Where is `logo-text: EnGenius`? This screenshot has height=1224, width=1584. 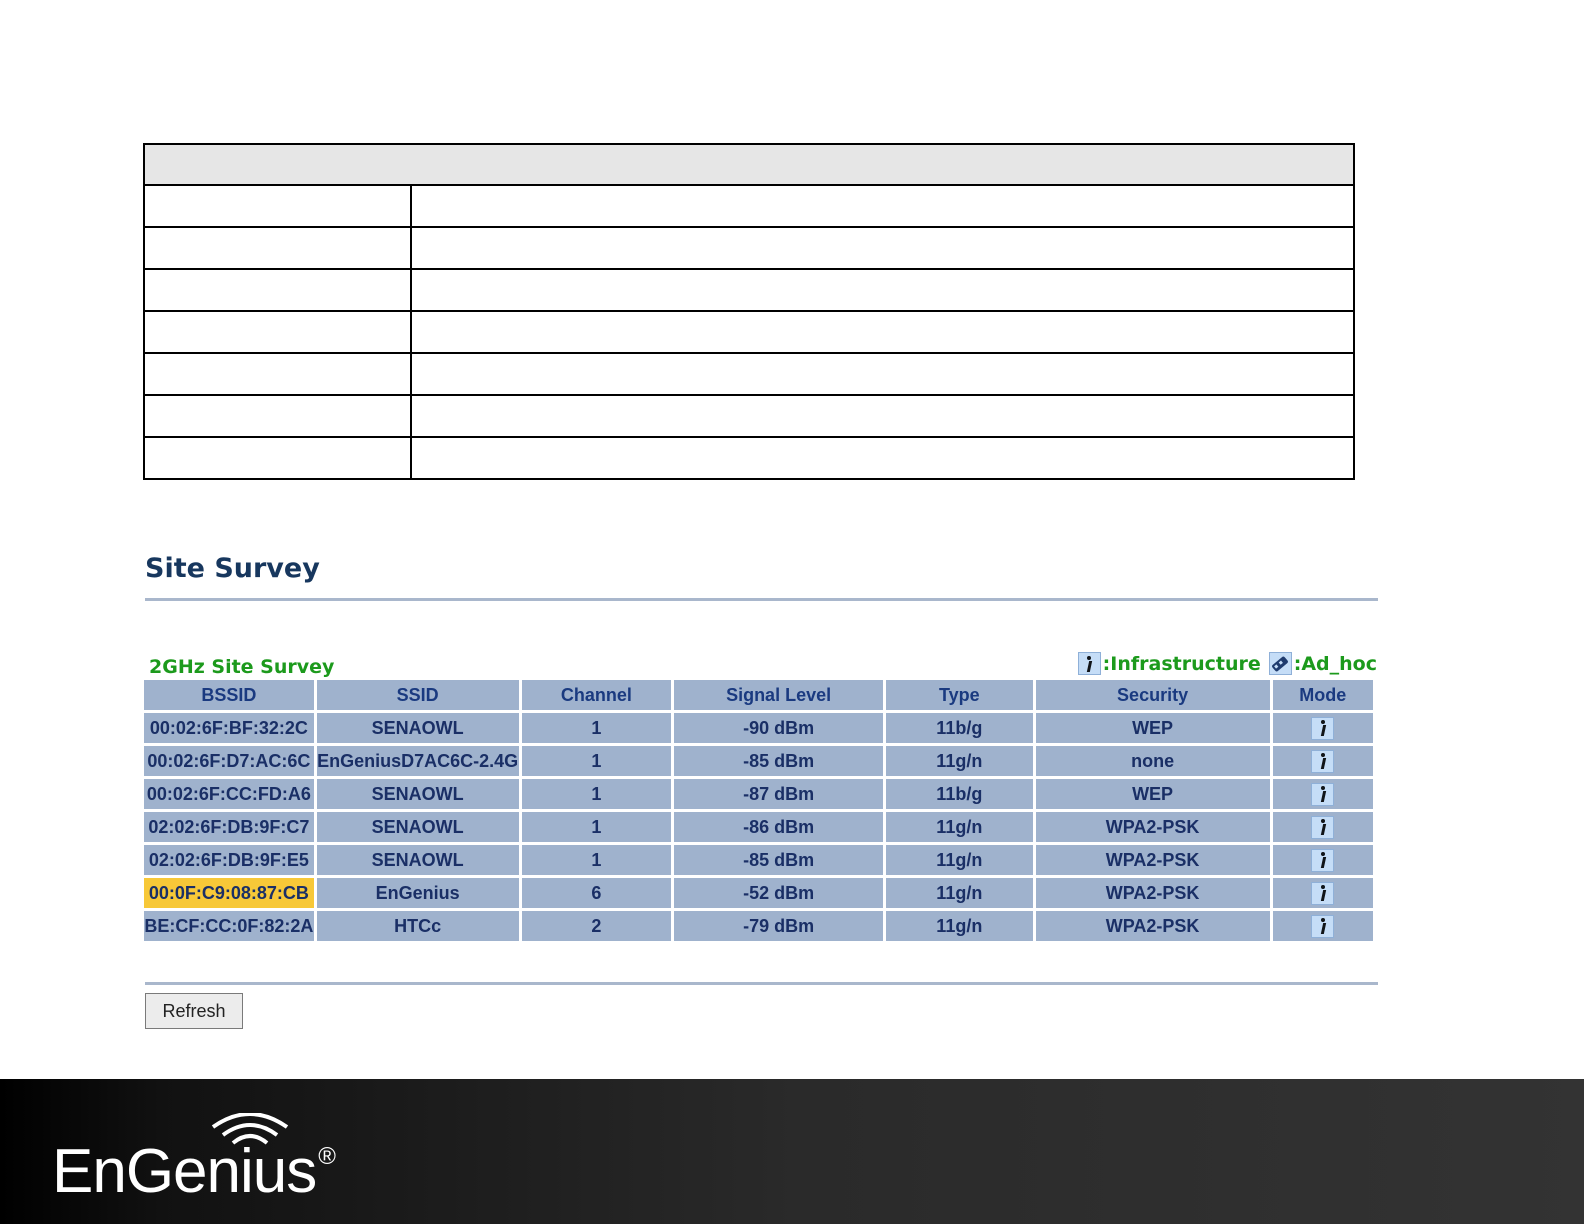
logo-text: EnGenius is located at coordinates (184, 1171).